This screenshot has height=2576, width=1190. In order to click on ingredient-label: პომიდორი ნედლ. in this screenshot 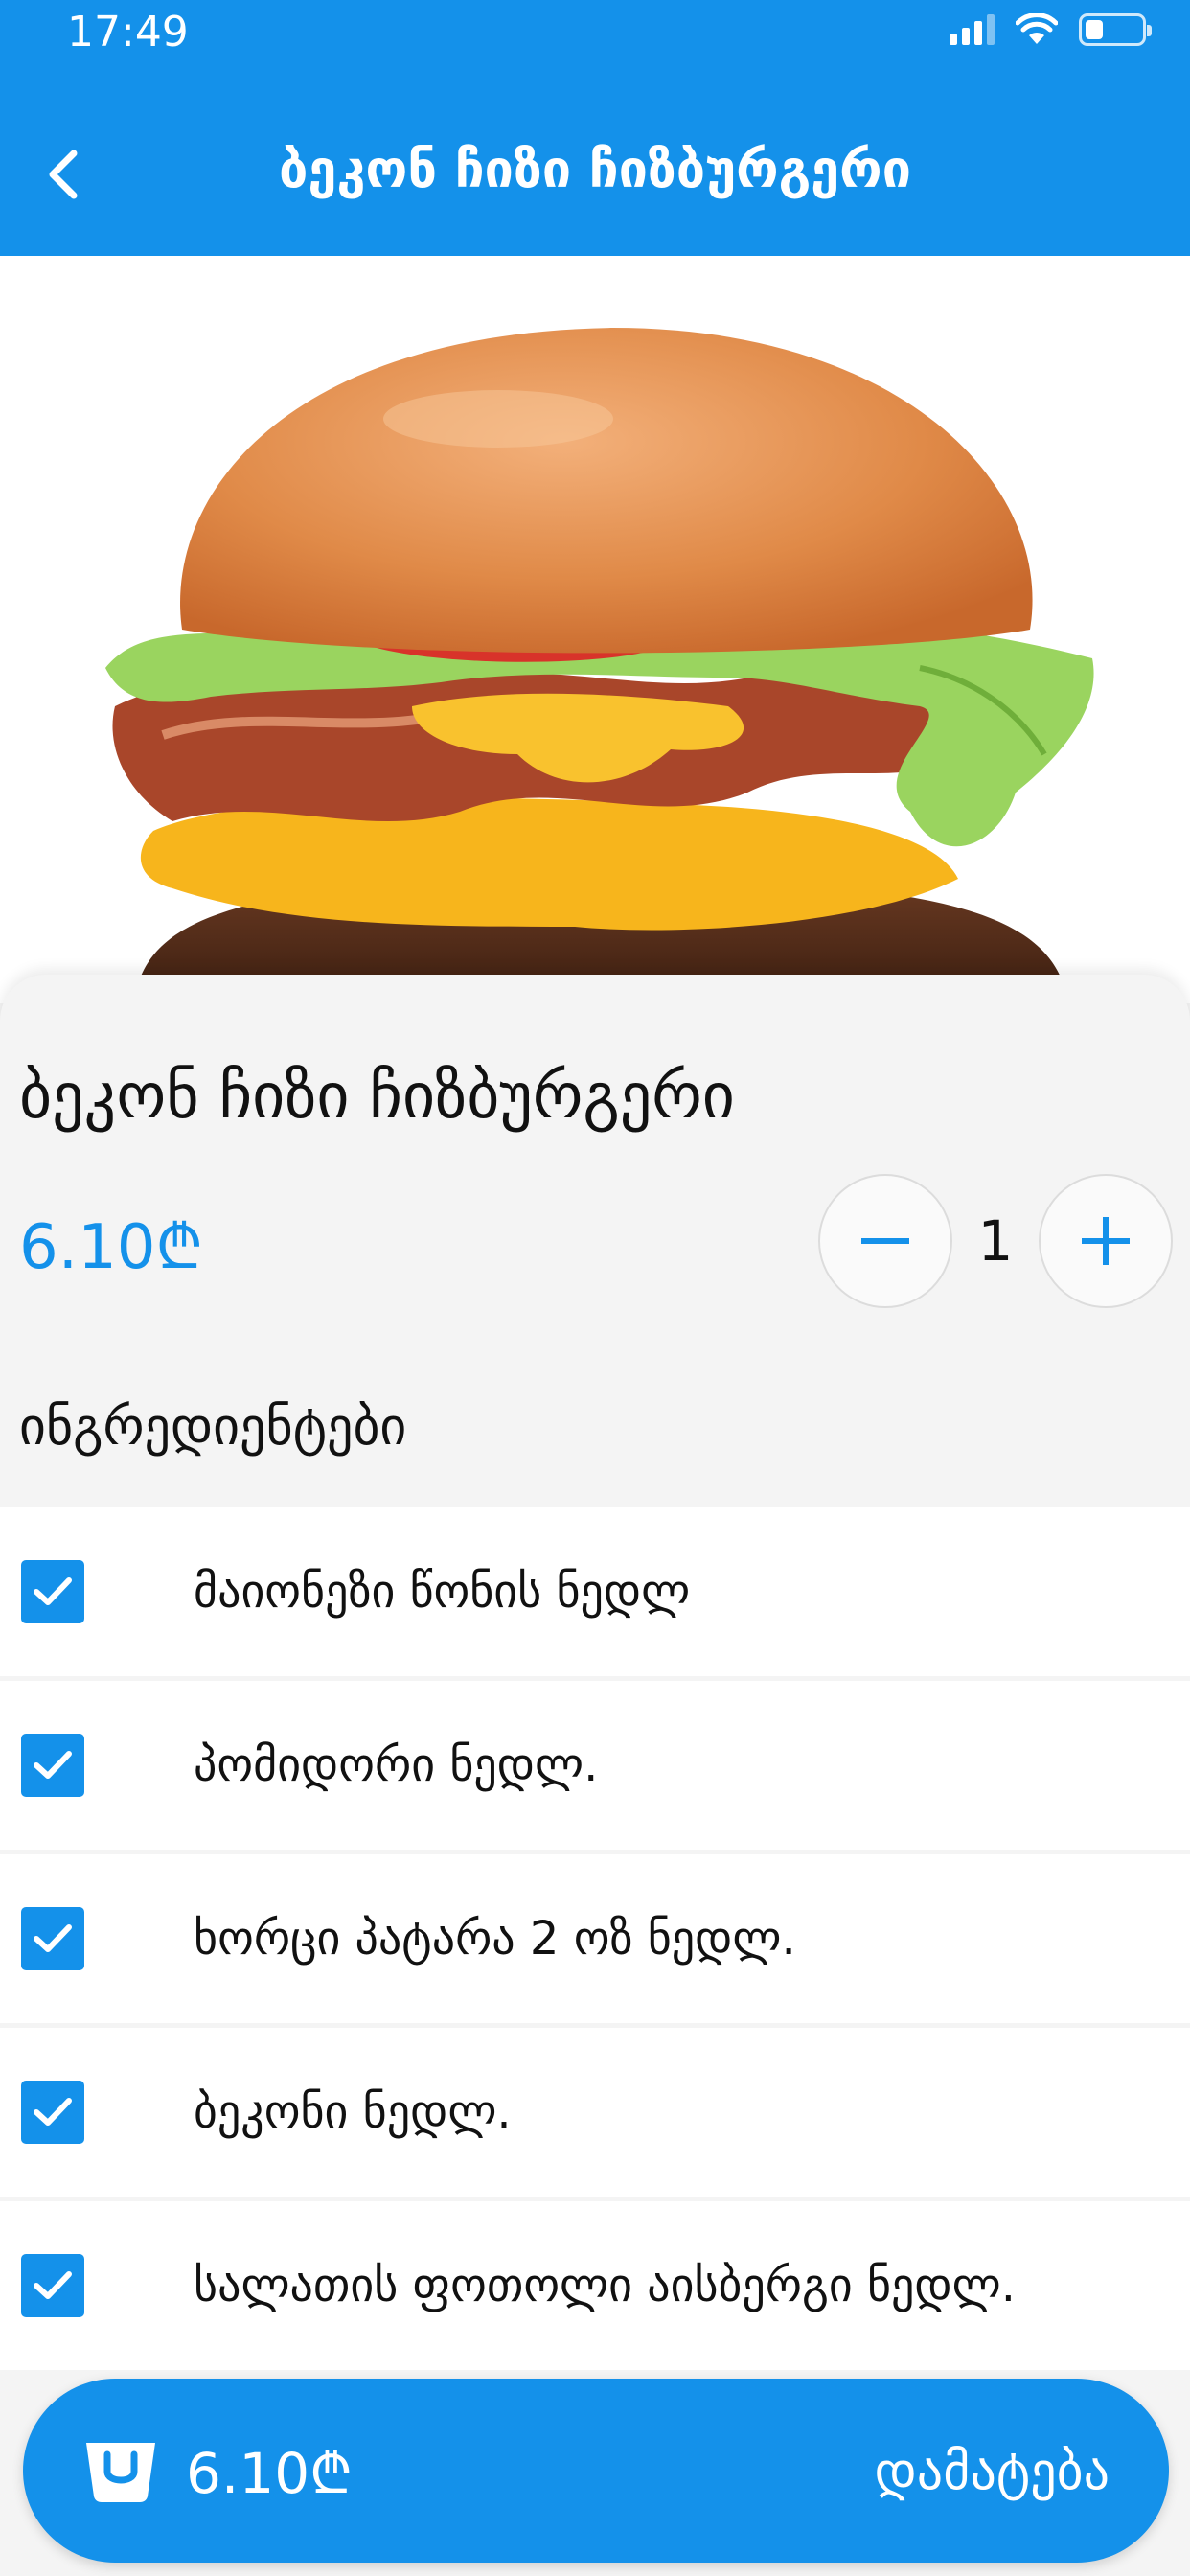, I will do `click(397, 1765)`.